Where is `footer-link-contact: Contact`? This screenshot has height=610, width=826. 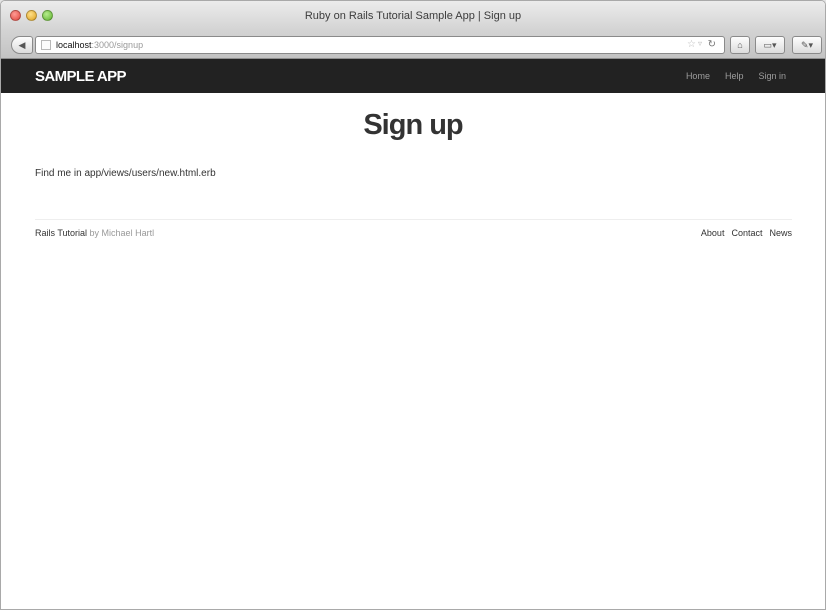 footer-link-contact: Contact is located at coordinates (746, 233).